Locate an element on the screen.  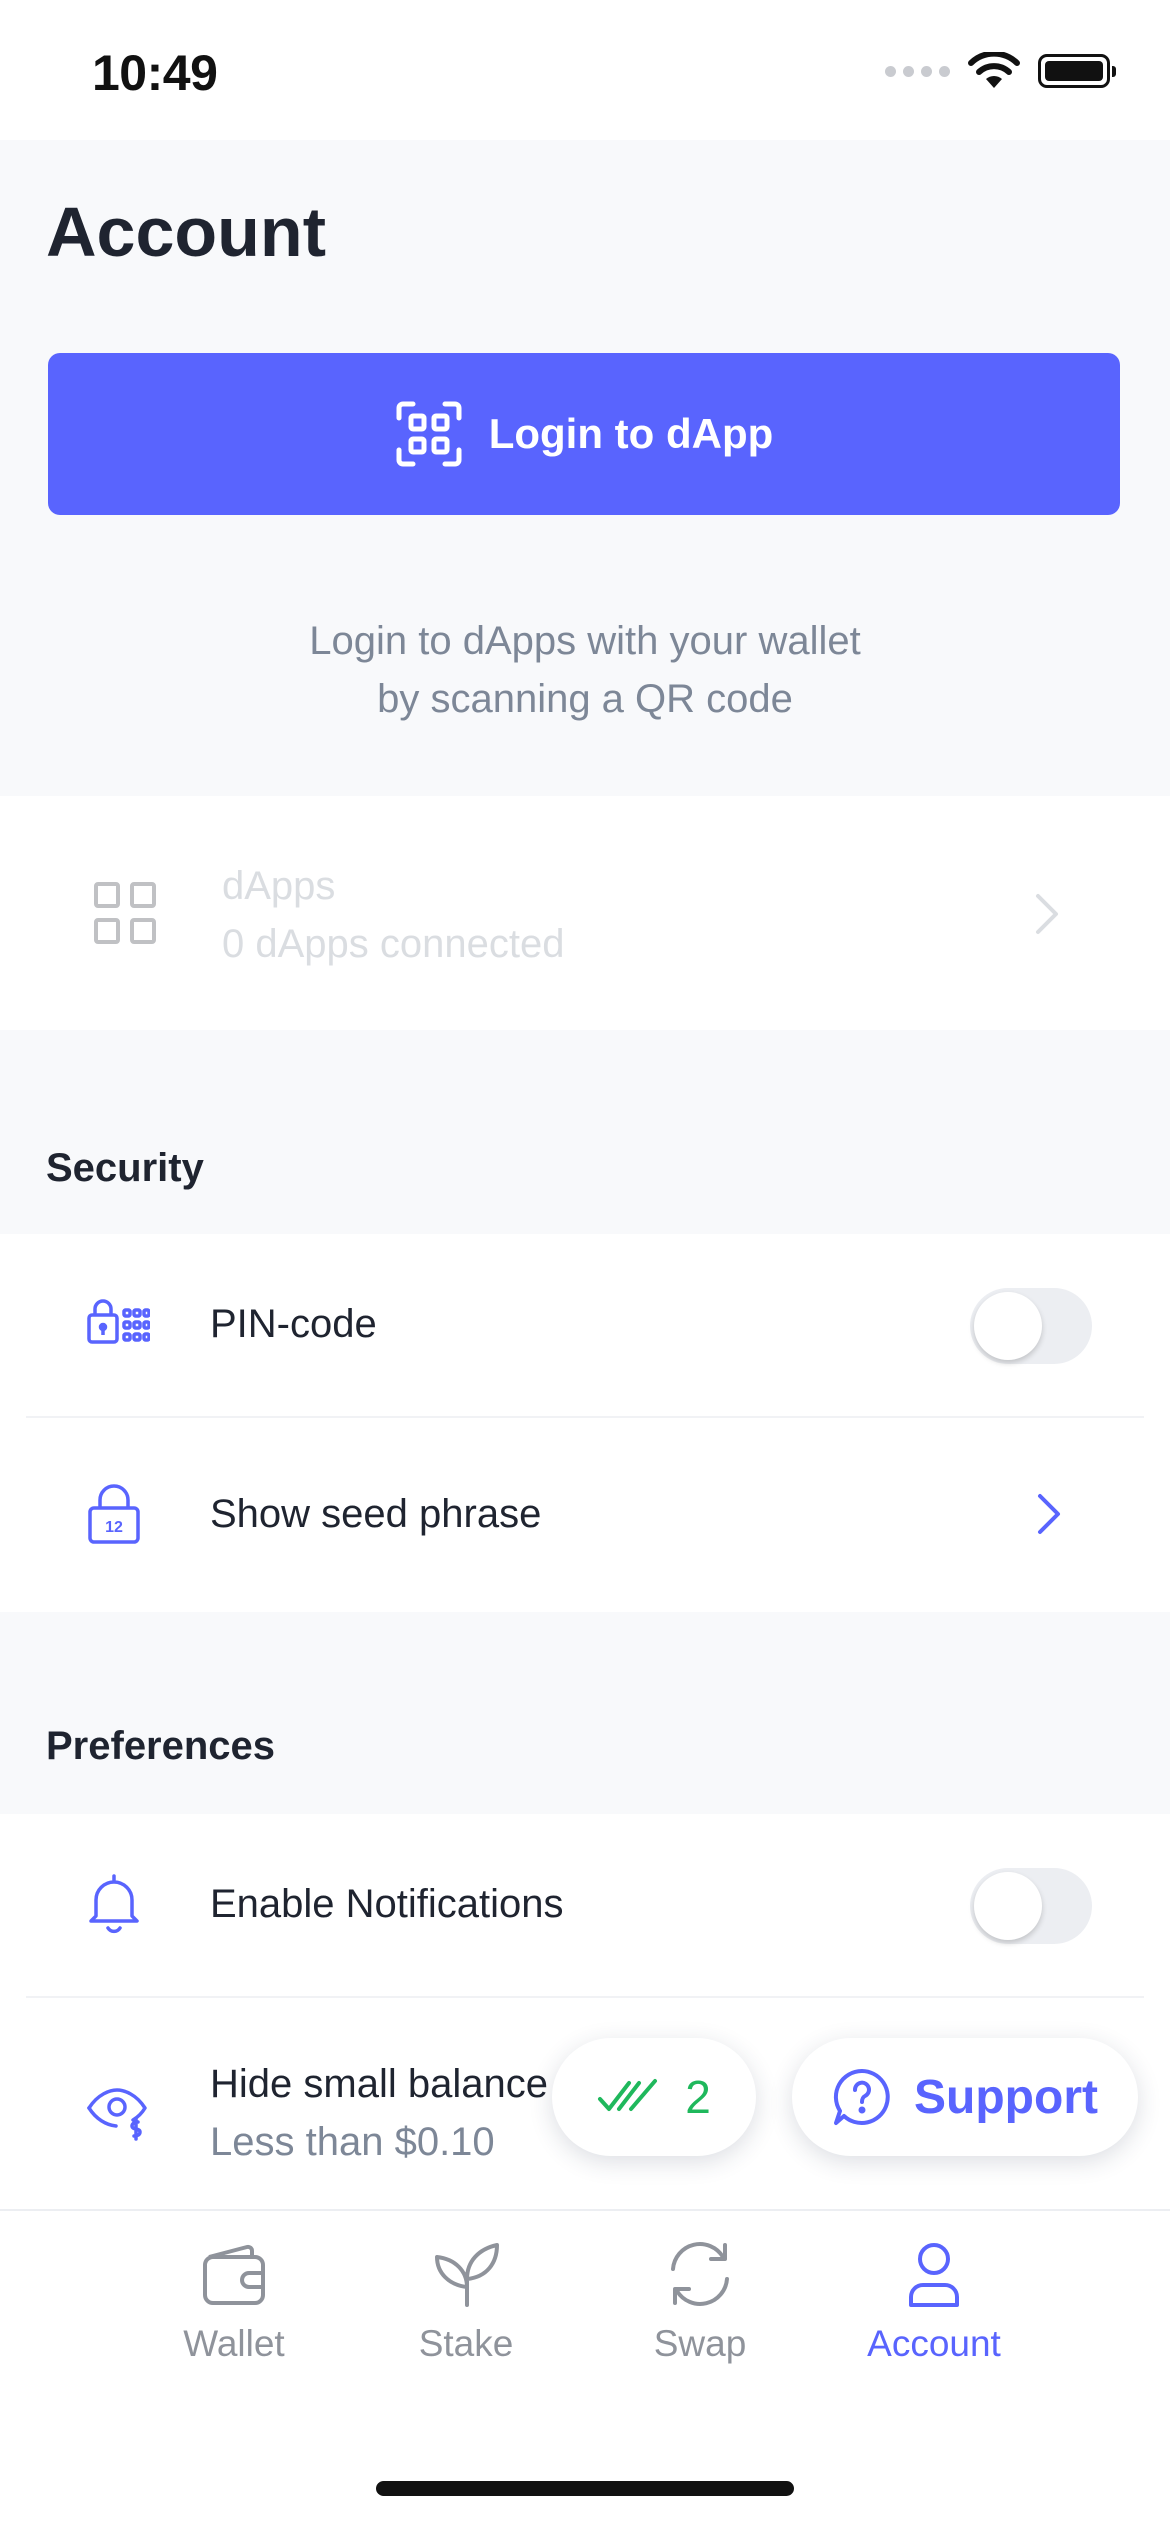
status-time: 10:49 is located at coordinates (155, 73).